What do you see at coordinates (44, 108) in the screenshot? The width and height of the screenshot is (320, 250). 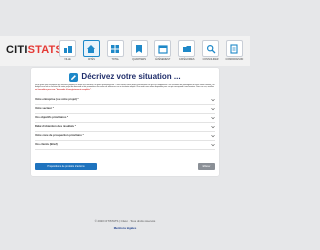 I see `section-label: Votre secteur *` at bounding box center [44, 108].